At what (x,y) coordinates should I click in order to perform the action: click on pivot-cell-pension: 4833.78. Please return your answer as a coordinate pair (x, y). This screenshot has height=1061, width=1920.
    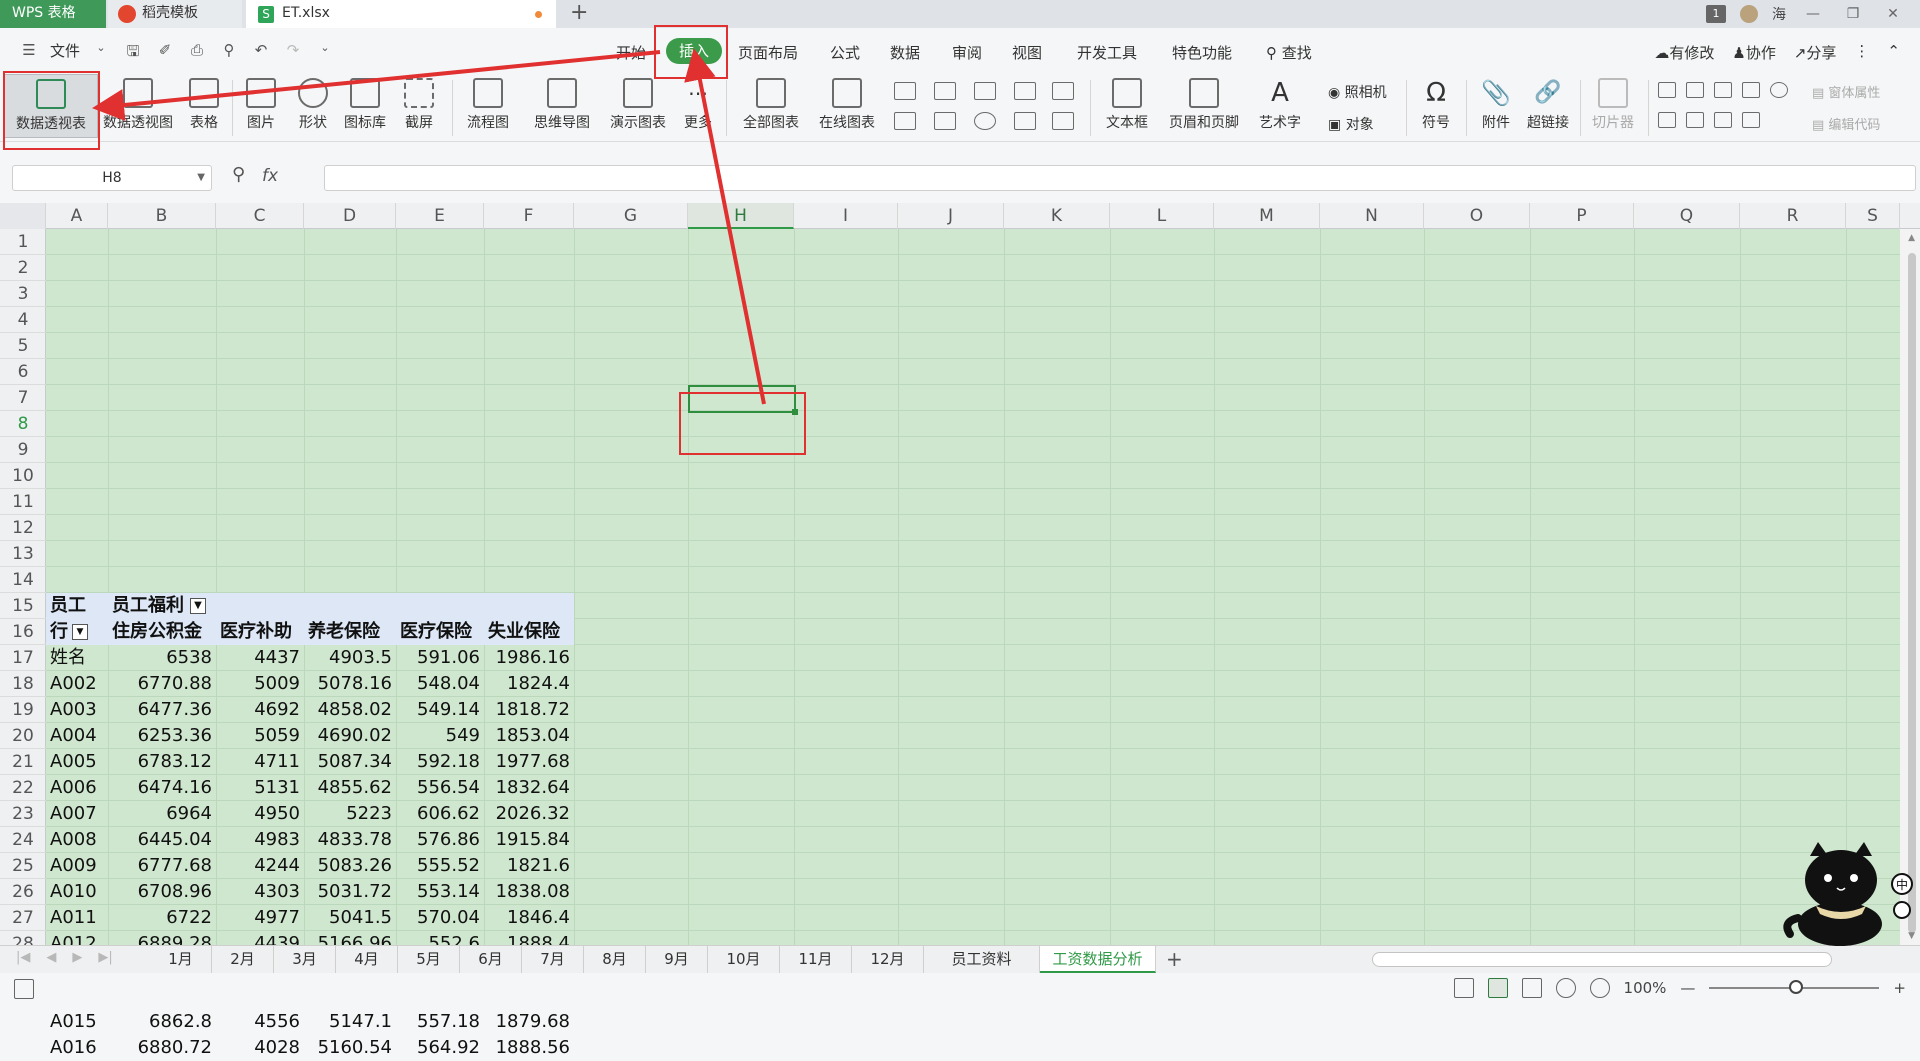
    Looking at the image, I should click on (350, 840).